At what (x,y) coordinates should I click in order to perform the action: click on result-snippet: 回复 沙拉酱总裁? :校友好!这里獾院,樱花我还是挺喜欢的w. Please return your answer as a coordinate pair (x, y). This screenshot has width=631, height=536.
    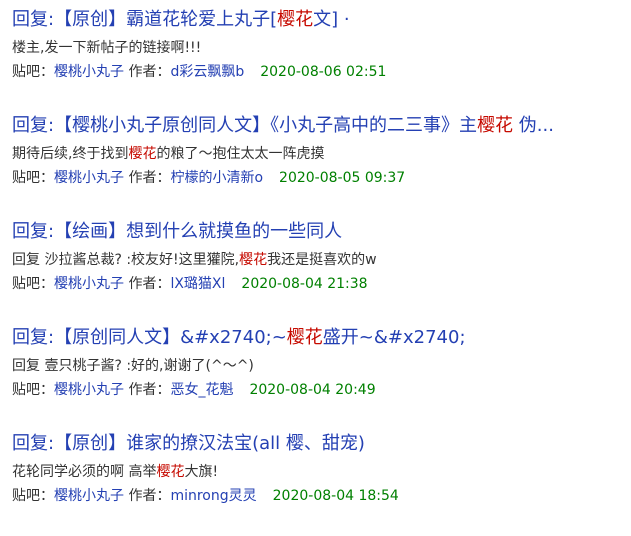
    Looking at the image, I should click on (321, 260).